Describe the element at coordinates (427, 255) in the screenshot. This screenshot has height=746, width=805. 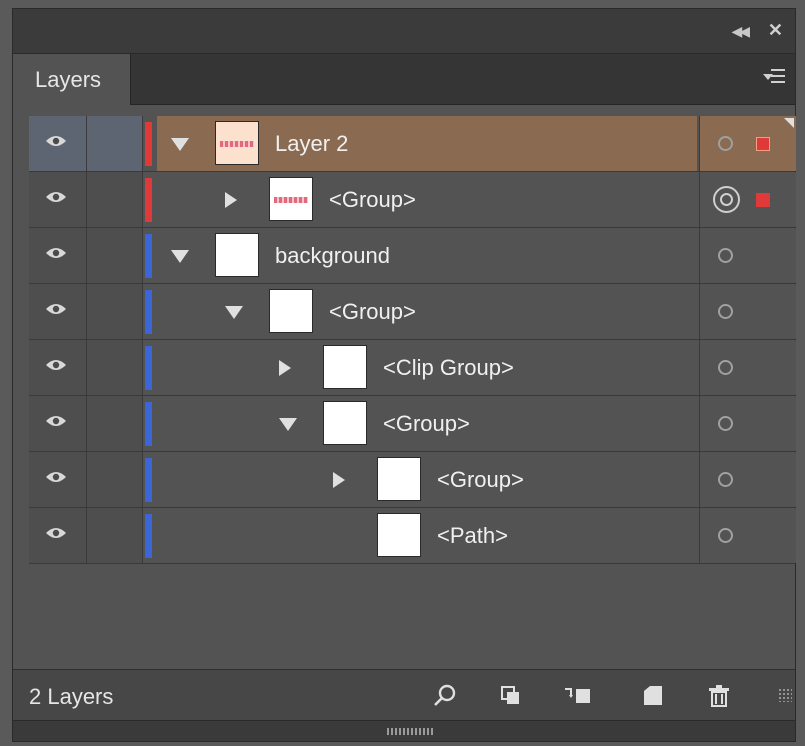
I see `layer-name-cell: background` at that location.